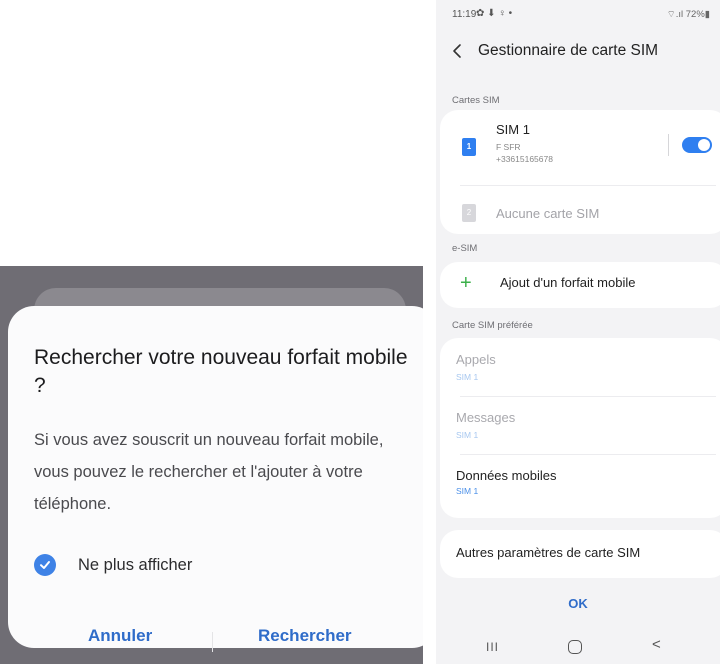  Describe the element at coordinates (305, 636) in the screenshot. I see `search-button: Rechercher` at that location.